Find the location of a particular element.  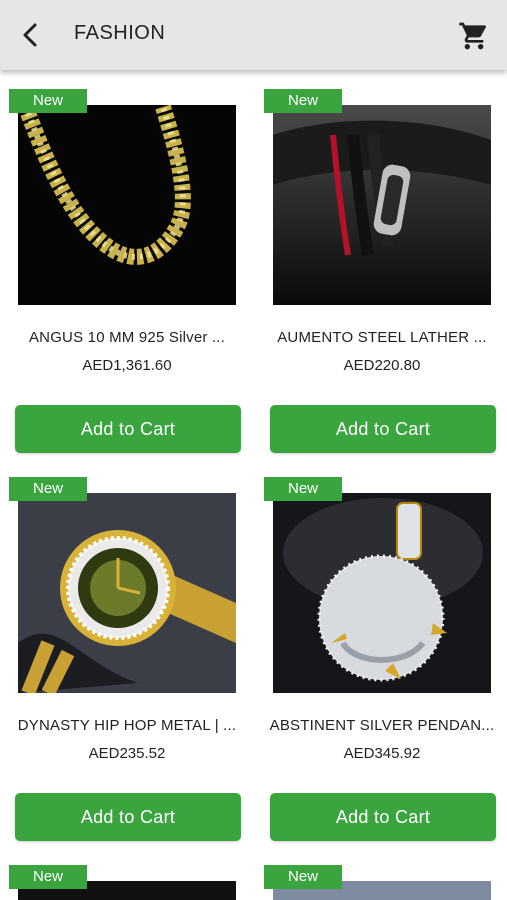

product-price: AED235.52 is located at coordinates (127, 753).